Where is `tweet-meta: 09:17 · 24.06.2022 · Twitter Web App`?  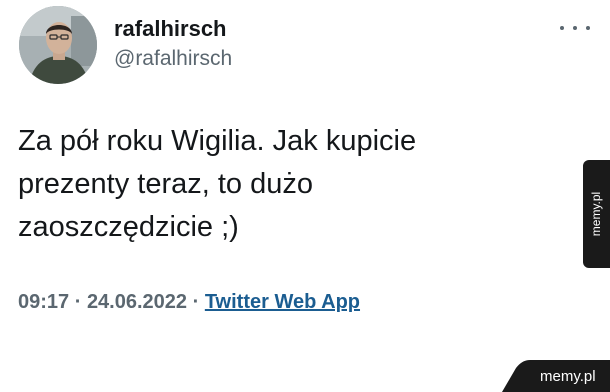
tweet-meta: 09:17 · 24.06.2022 · Twitter Web App is located at coordinates (189, 302).